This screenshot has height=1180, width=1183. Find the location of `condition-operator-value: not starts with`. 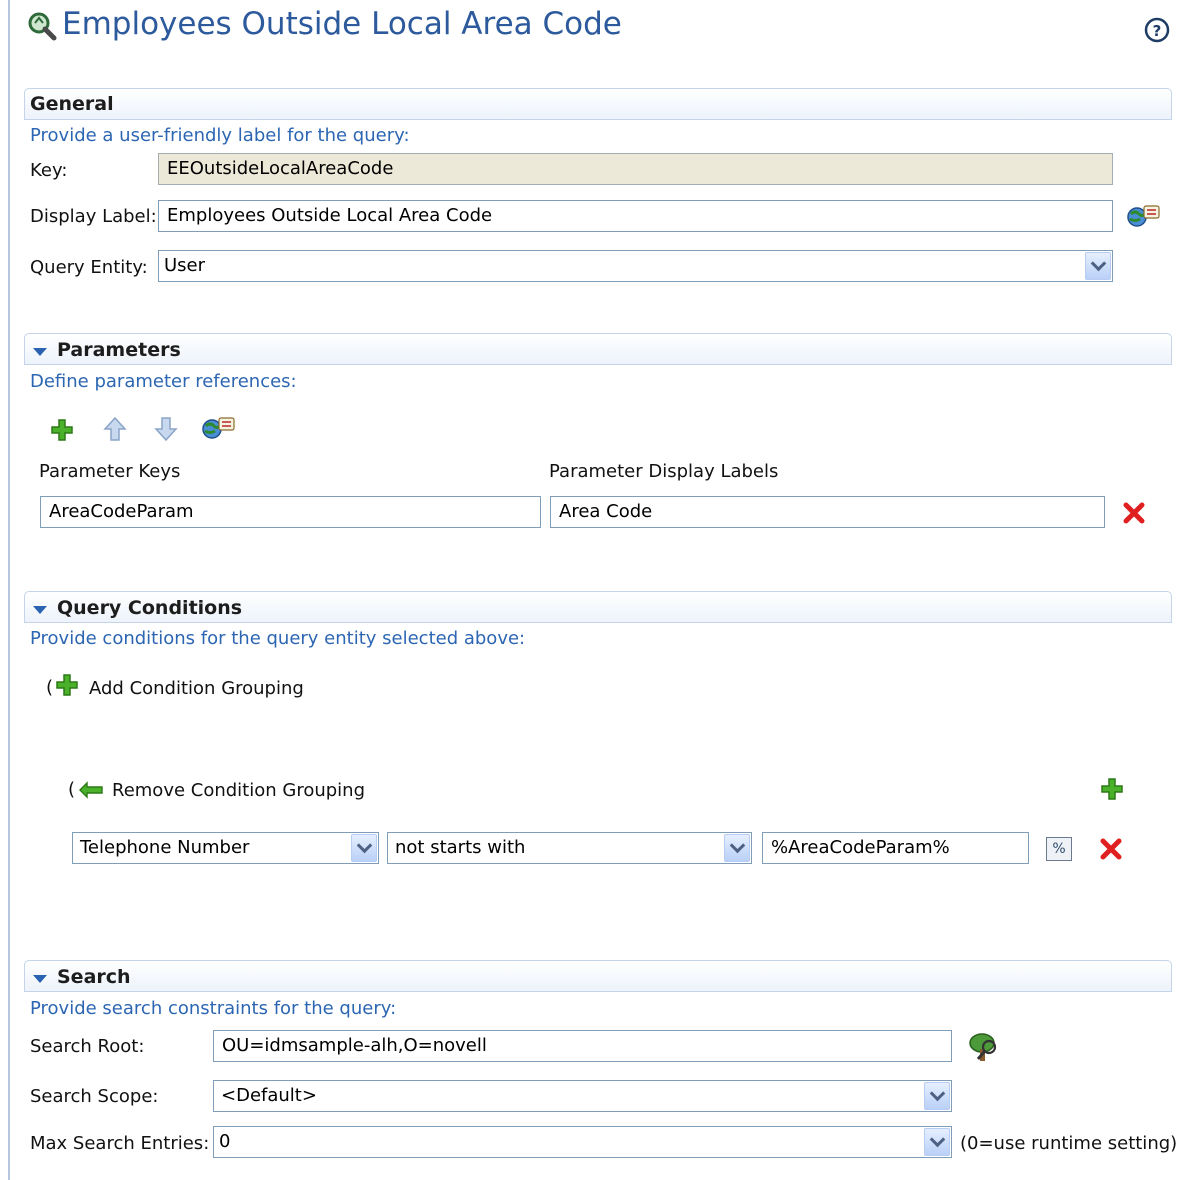

condition-operator-value: not starts with is located at coordinates (460, 847).